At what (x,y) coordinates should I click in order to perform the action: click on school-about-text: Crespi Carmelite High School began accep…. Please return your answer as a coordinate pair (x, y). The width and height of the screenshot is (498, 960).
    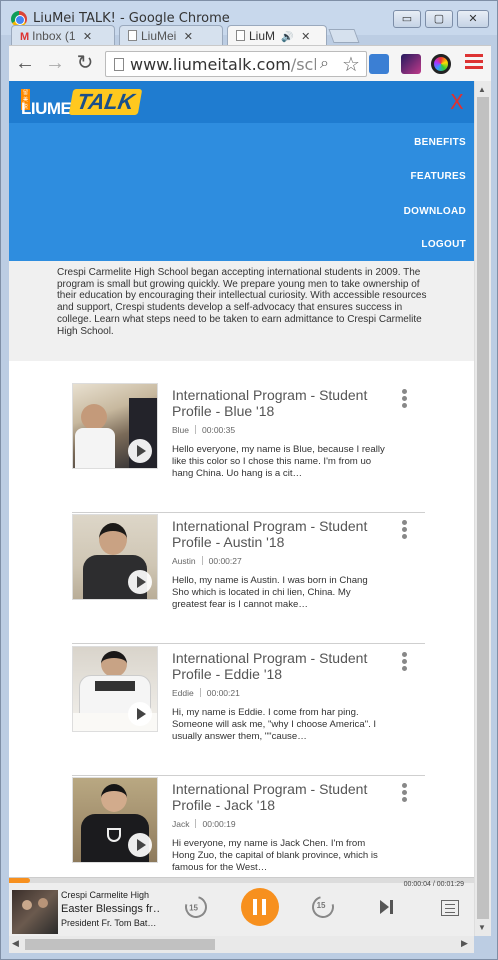
    Looking at the image, I should click on (242, 302).